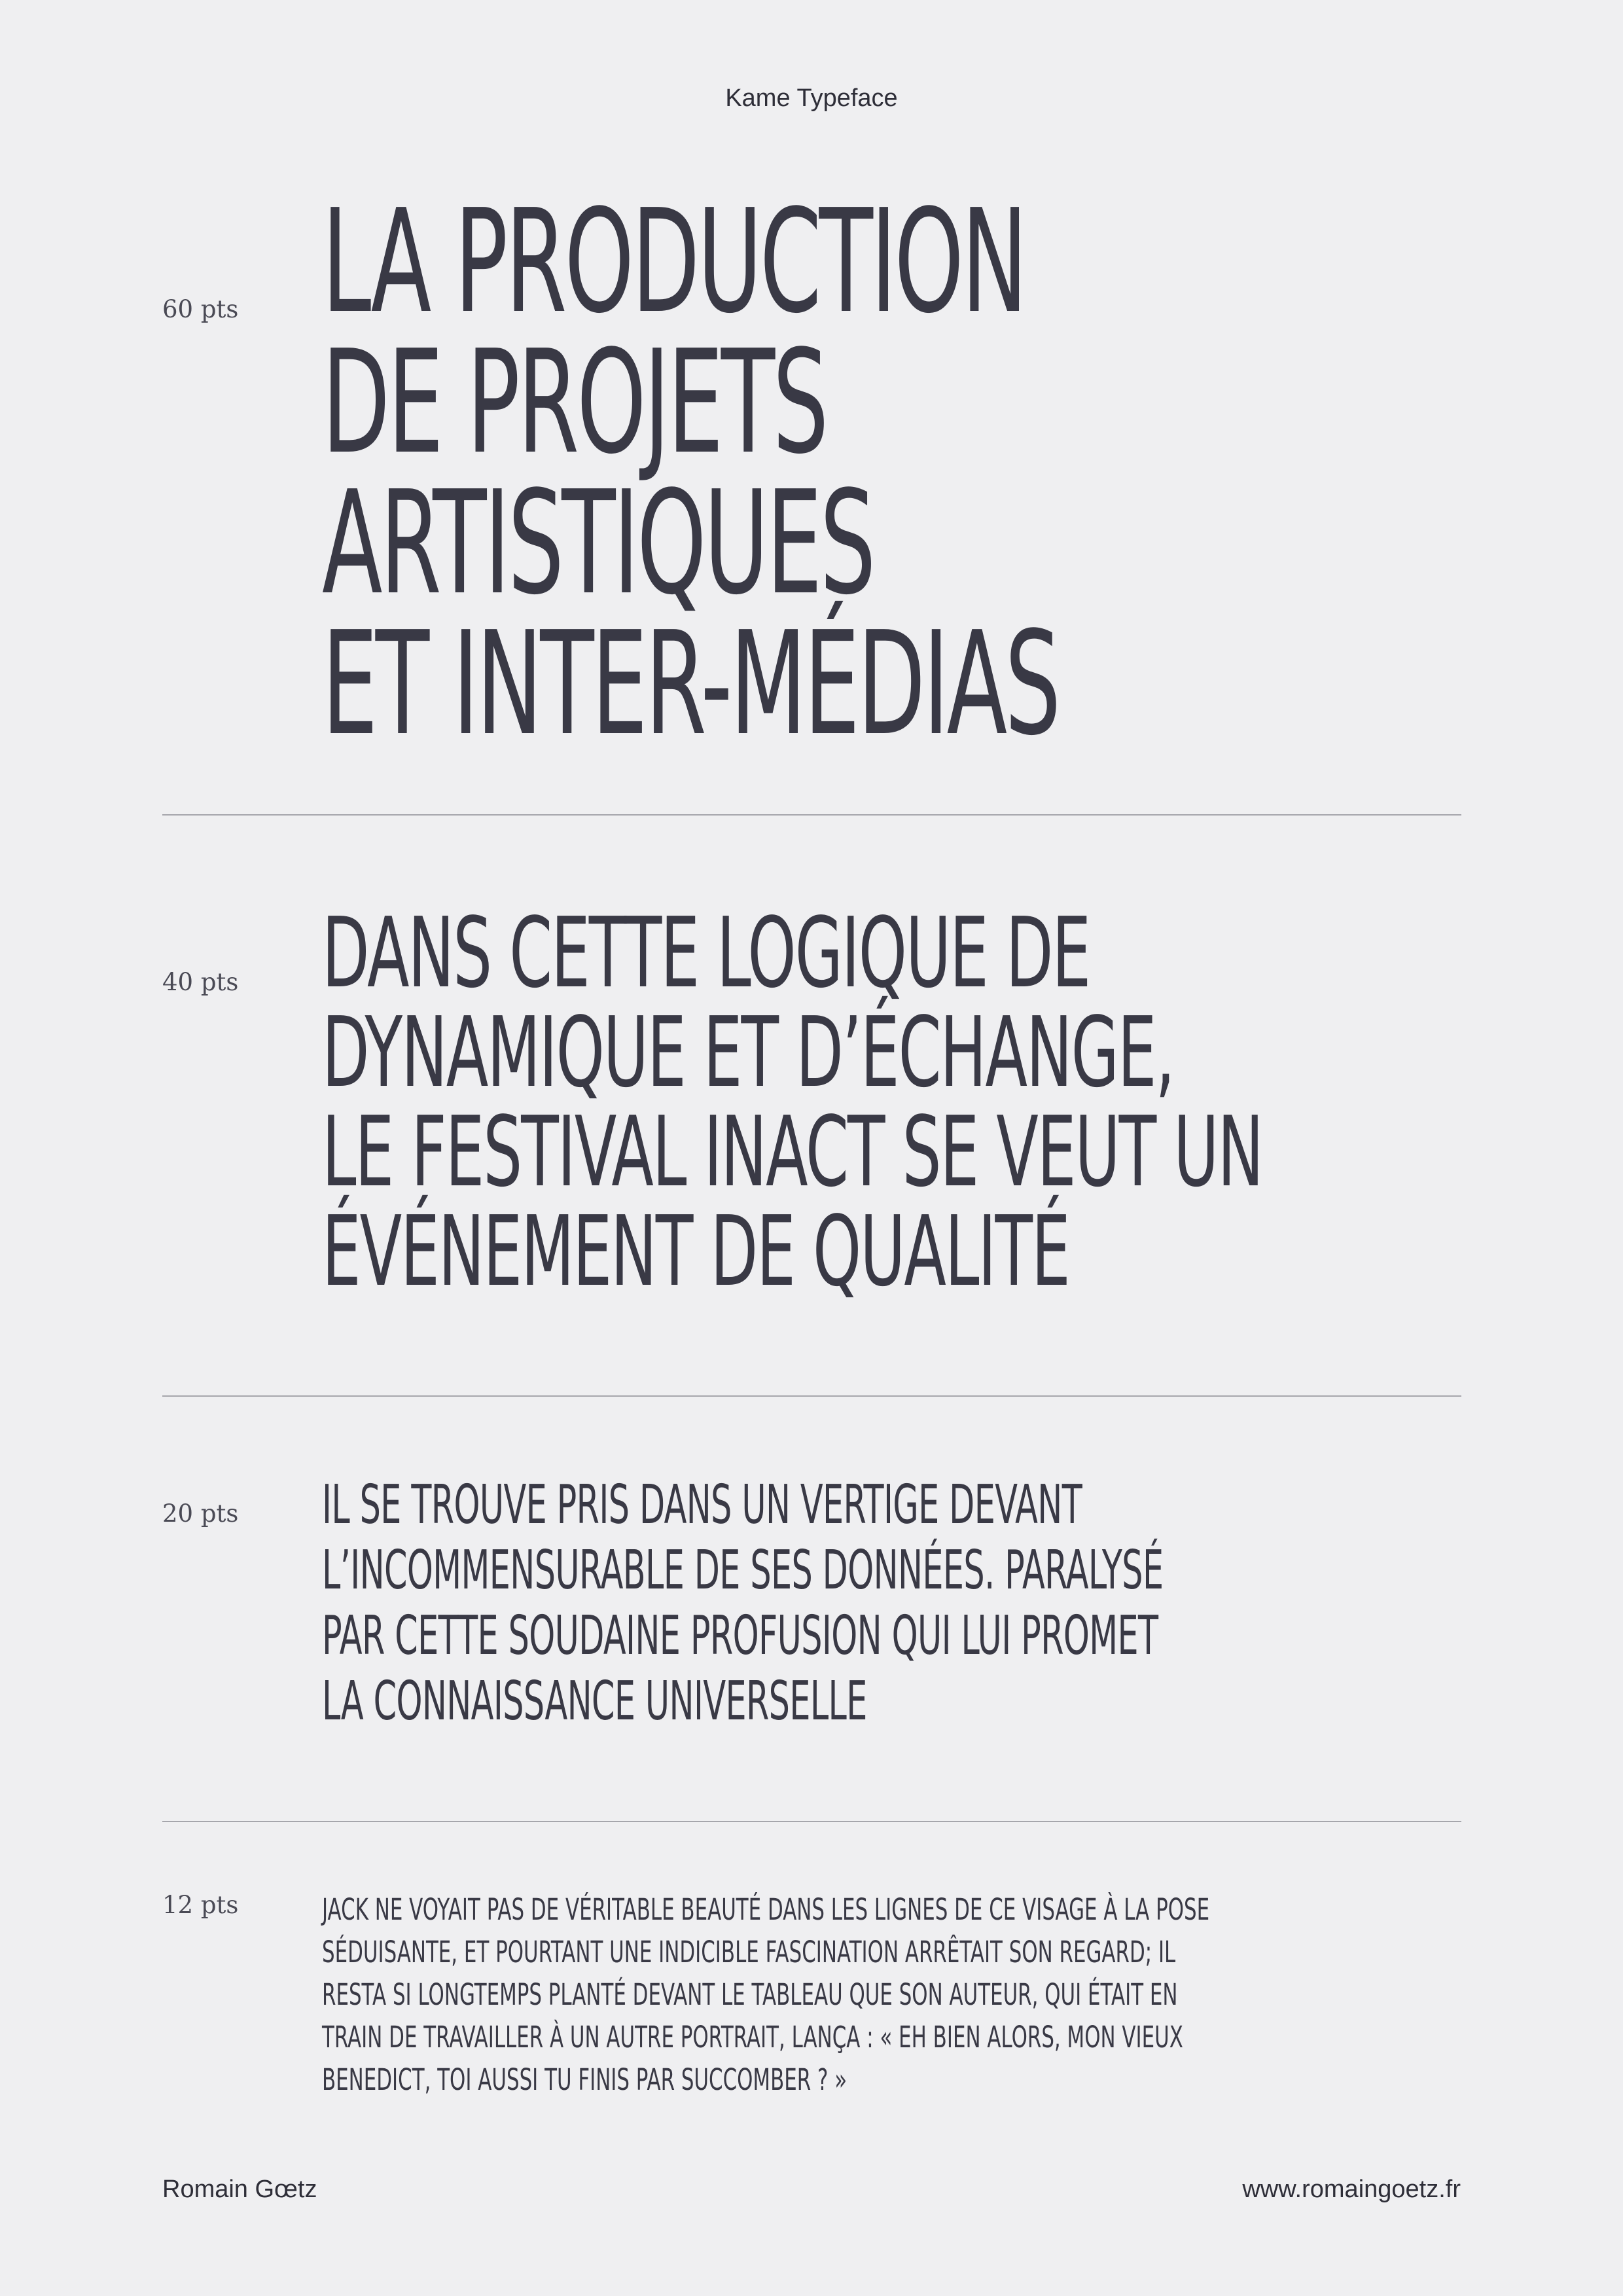  What do you see at coordinates (200, 1905) in the screenshot?
I see `size-label-12: 12 pts` at bounding box center [200, 1905].